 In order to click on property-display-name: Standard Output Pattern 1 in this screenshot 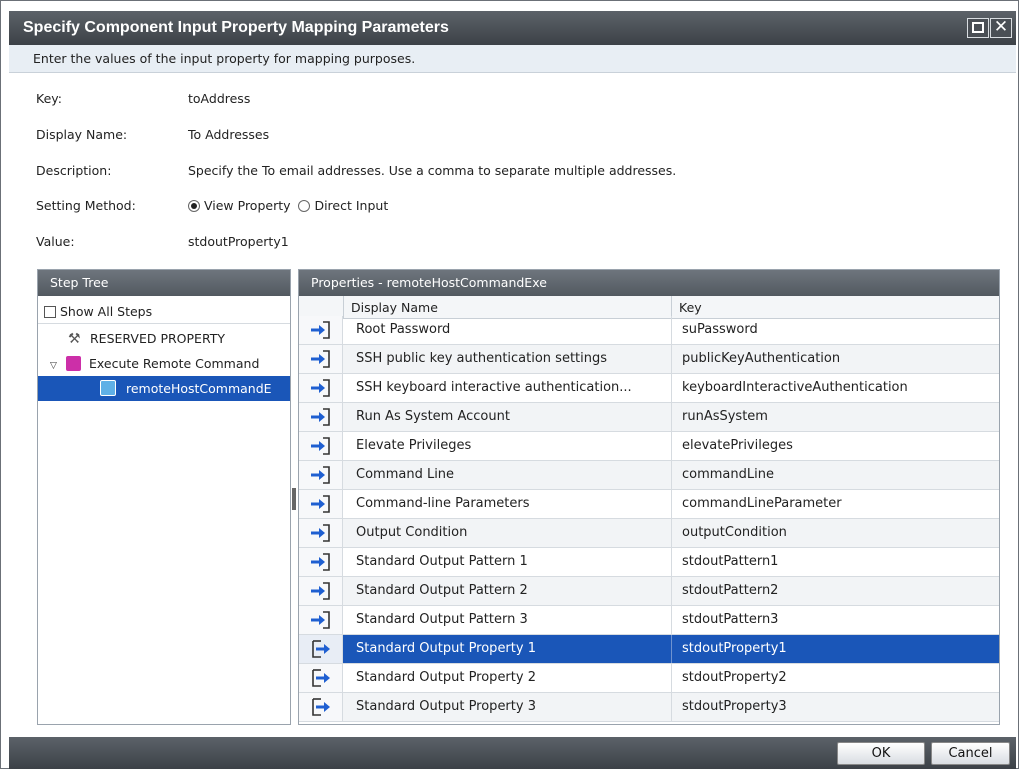, I will do `click(442, 561)`.